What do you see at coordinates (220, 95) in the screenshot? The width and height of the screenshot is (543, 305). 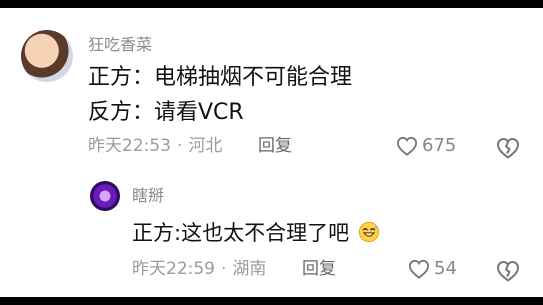 I see `comment-content: 正方：电梯抽烟不可能合理 反方：请看VCR` at bounding box center [220, 95].